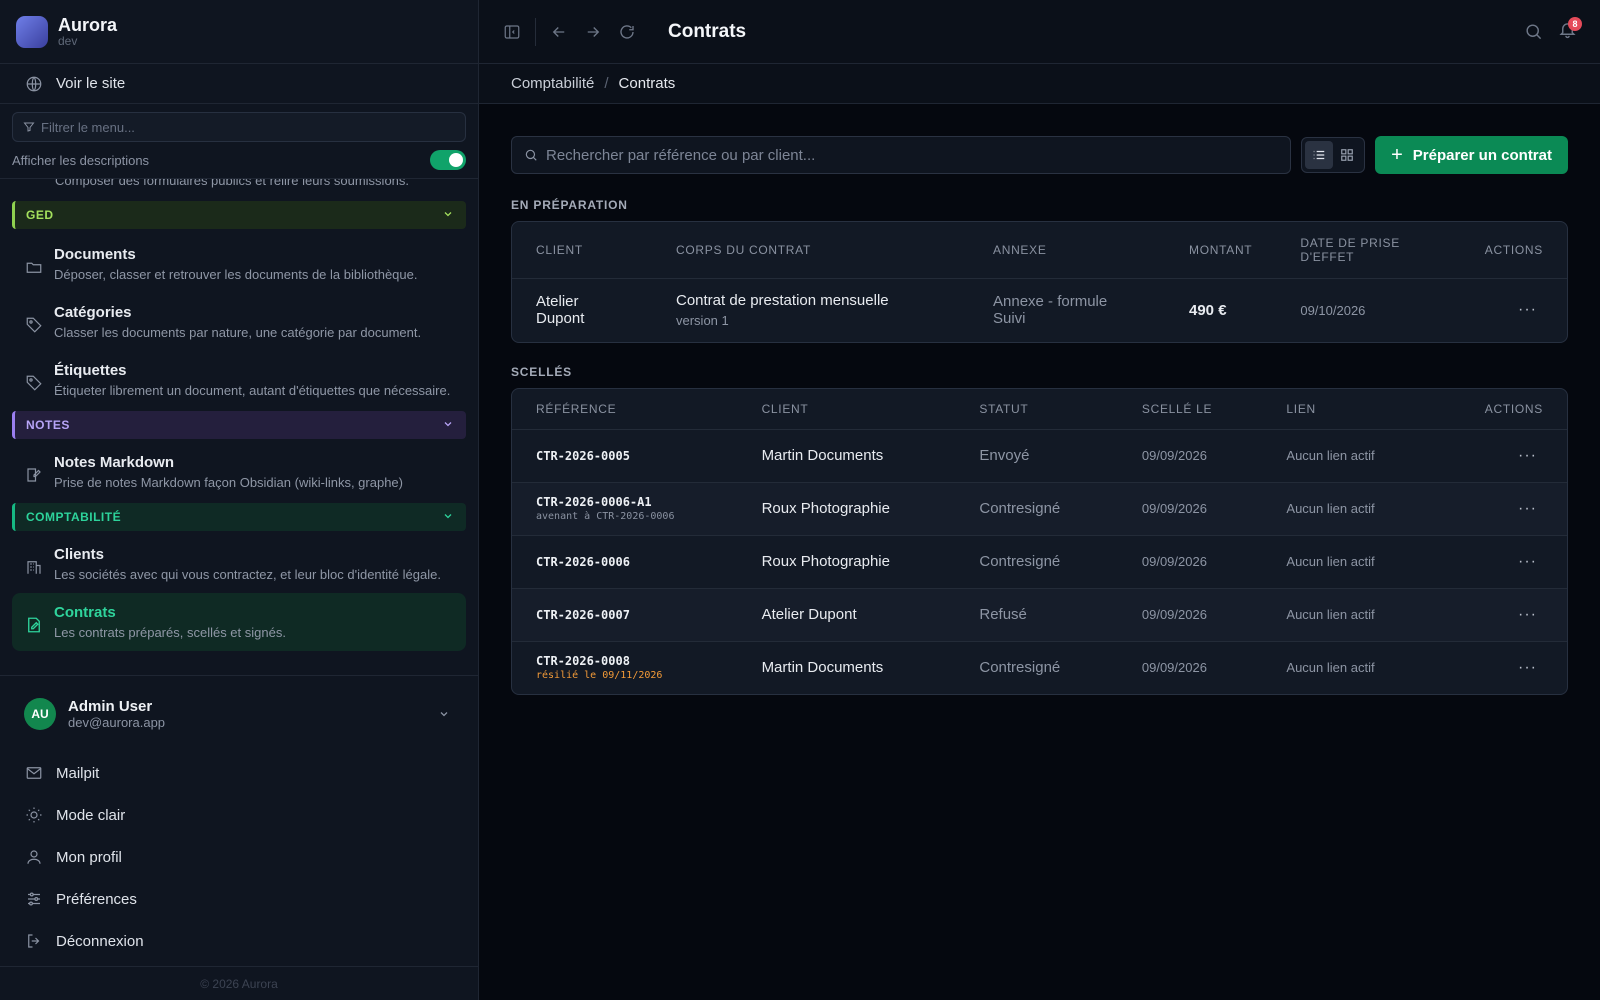 This screenshot has width=1600, height=1000. Describe the element at coordinates (239, 899) in the screenshot. I see `preferences-link: Préférences` at that location.